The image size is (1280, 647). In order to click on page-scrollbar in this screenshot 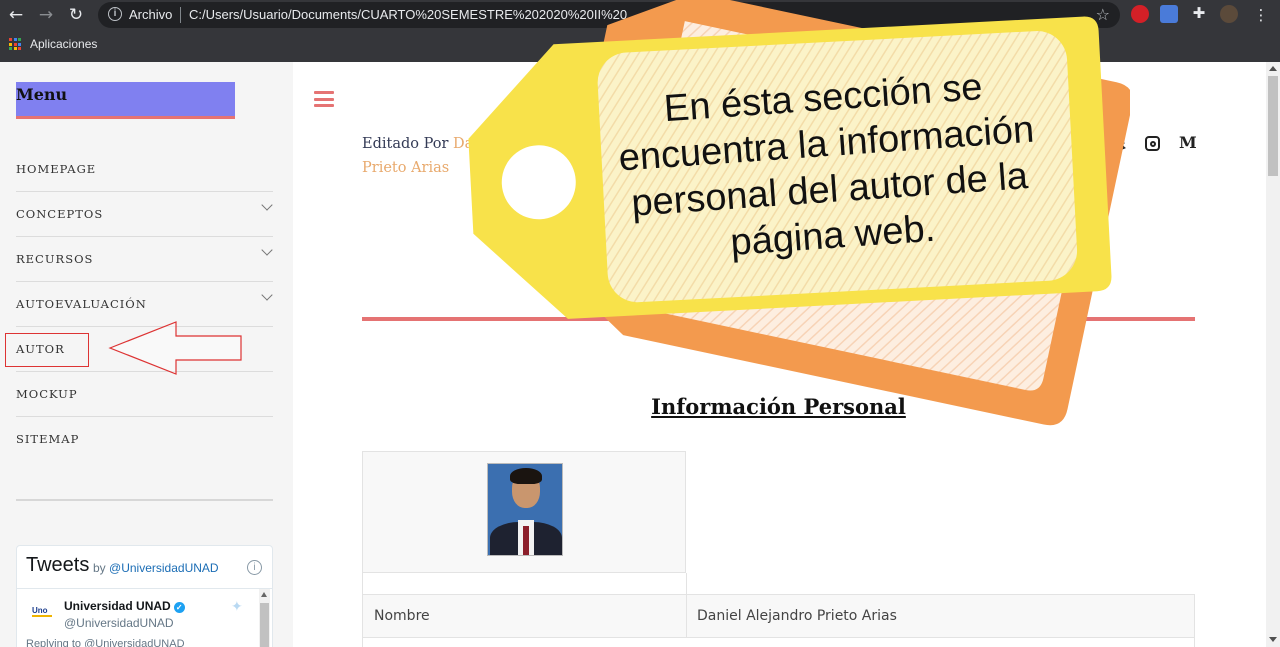, I will do `click(1273, 354)`.